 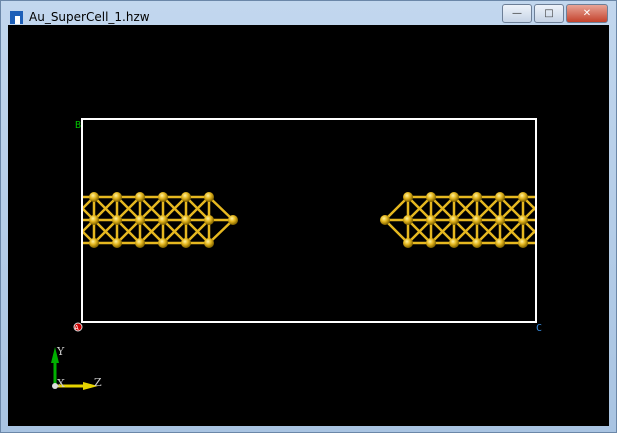 I want to click on close-button: ✕, so click(x=587, y=13).